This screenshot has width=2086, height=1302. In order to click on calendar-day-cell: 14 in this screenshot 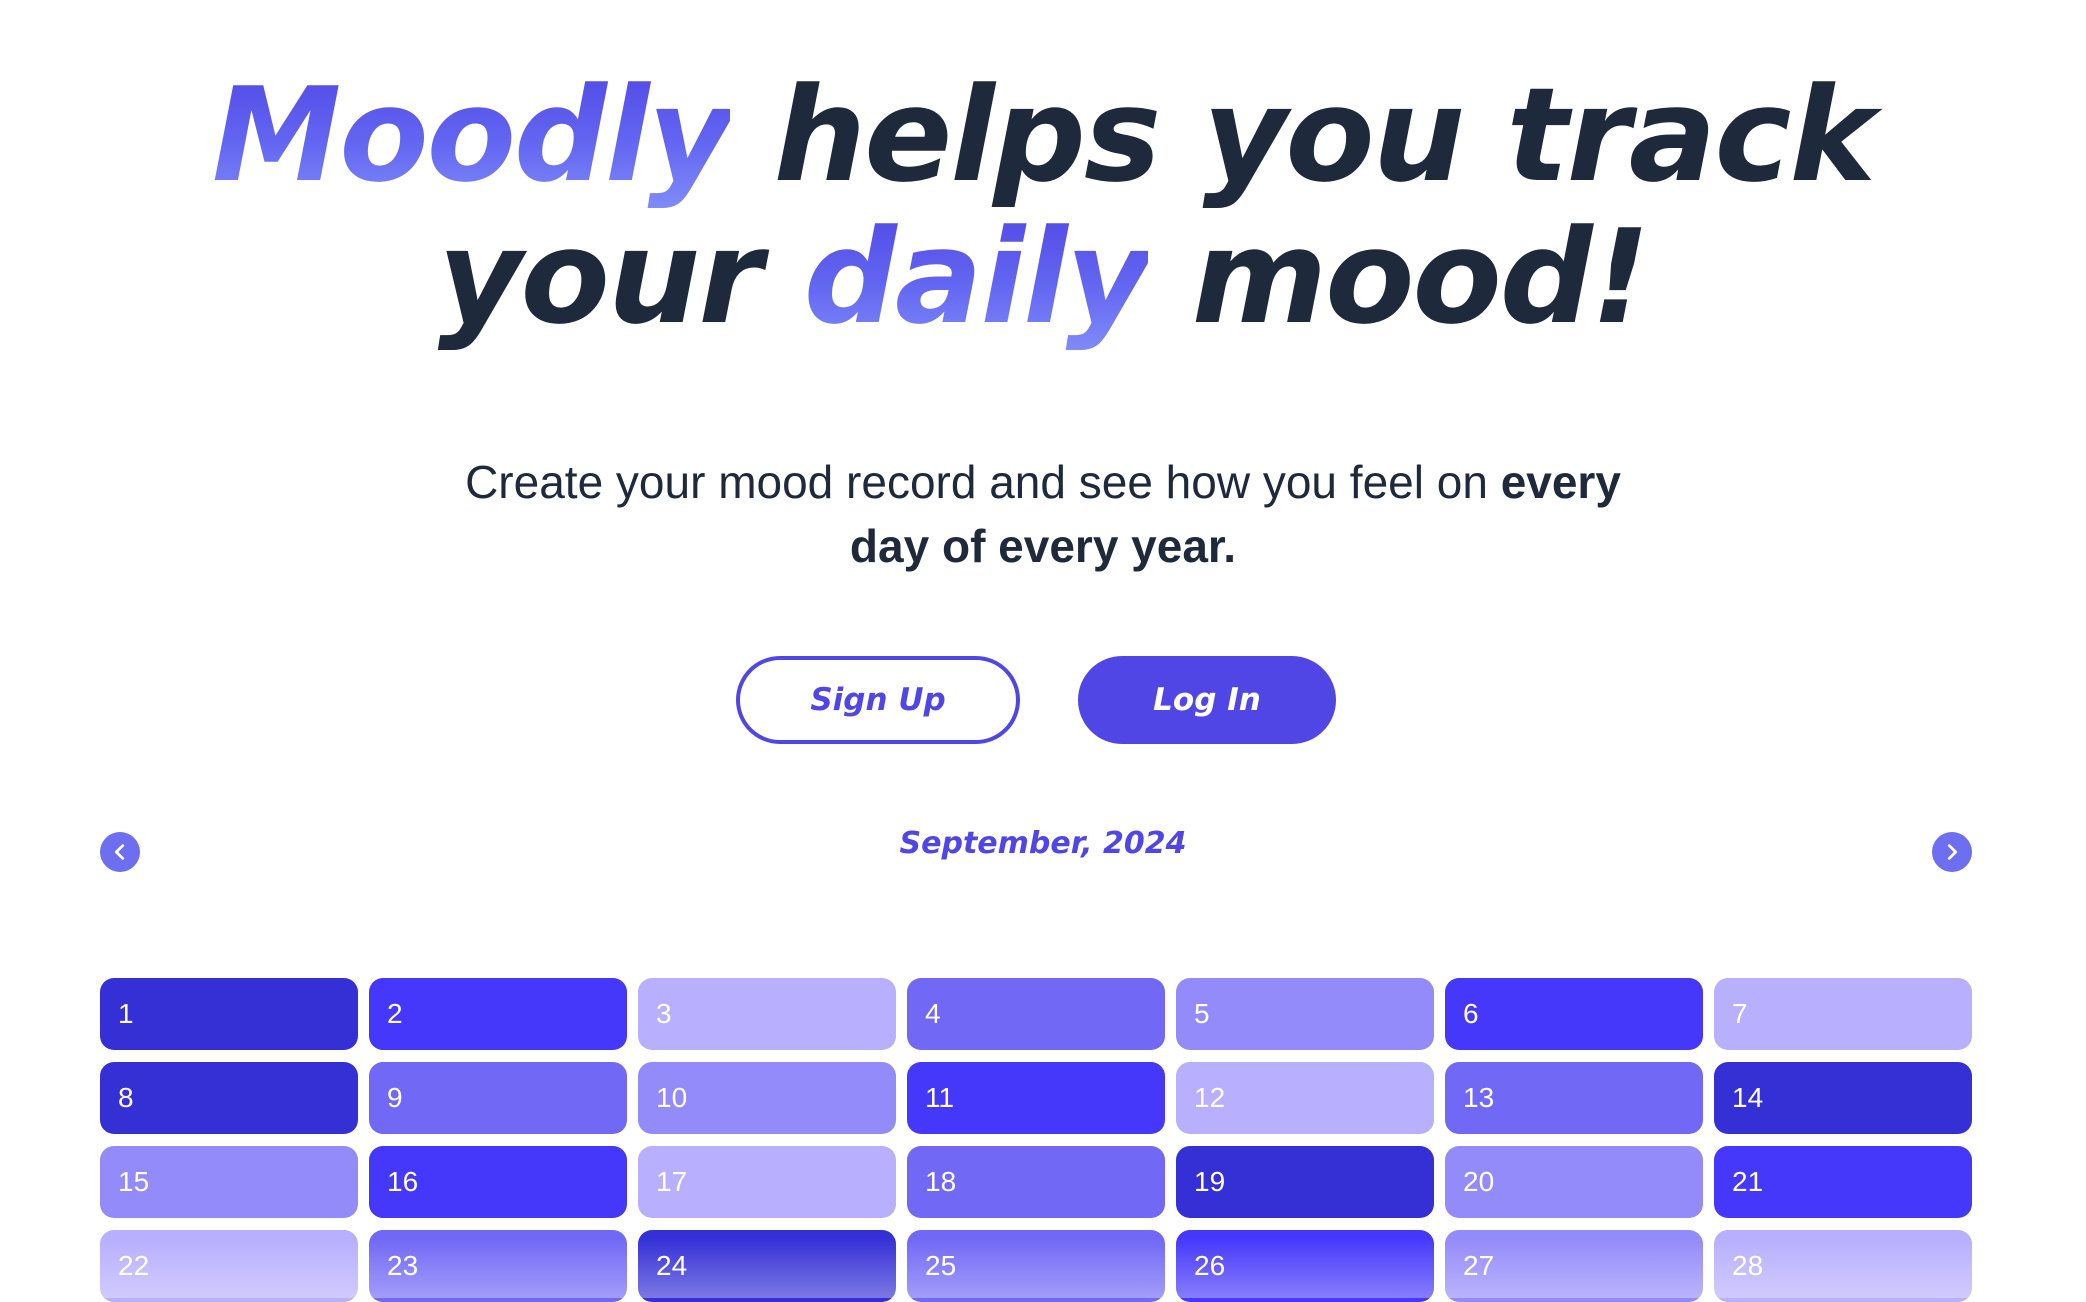, I will do `click(1843, 1098)`.